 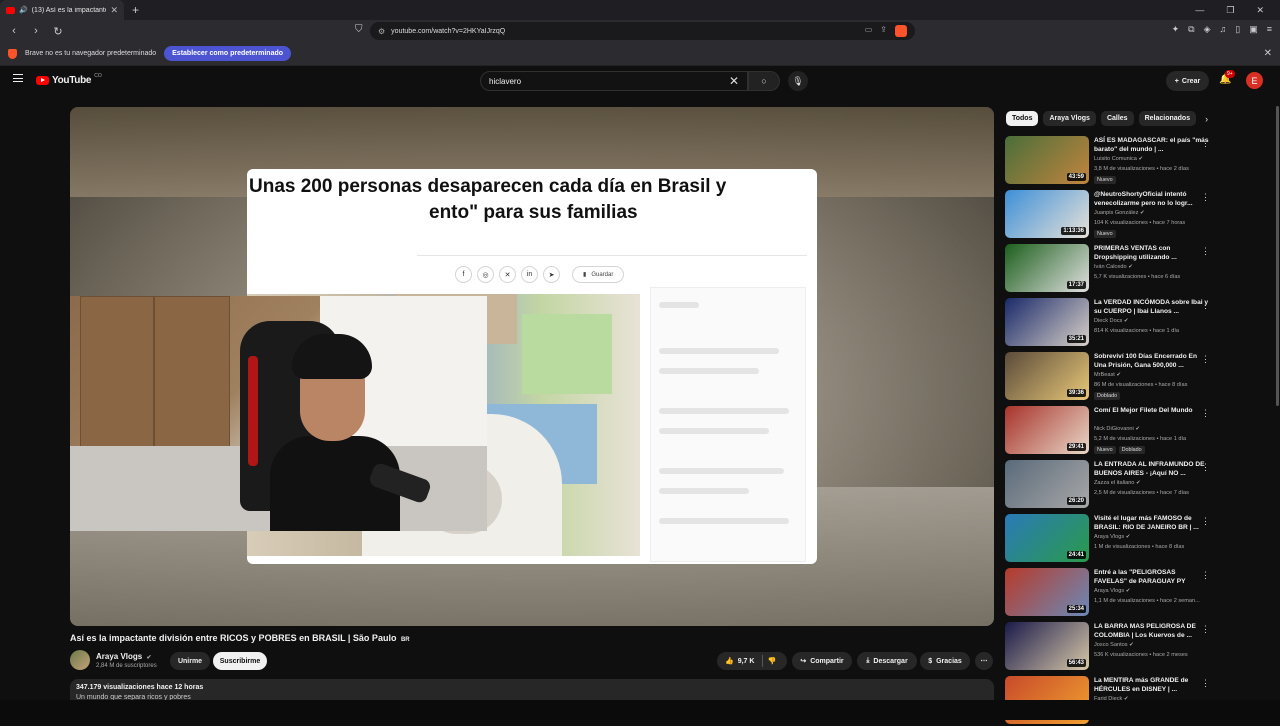 What do you see at coordinates (1223, 29) in the screenshot?
I see `music-icon: ♫` at bounding box center [1223, 29].